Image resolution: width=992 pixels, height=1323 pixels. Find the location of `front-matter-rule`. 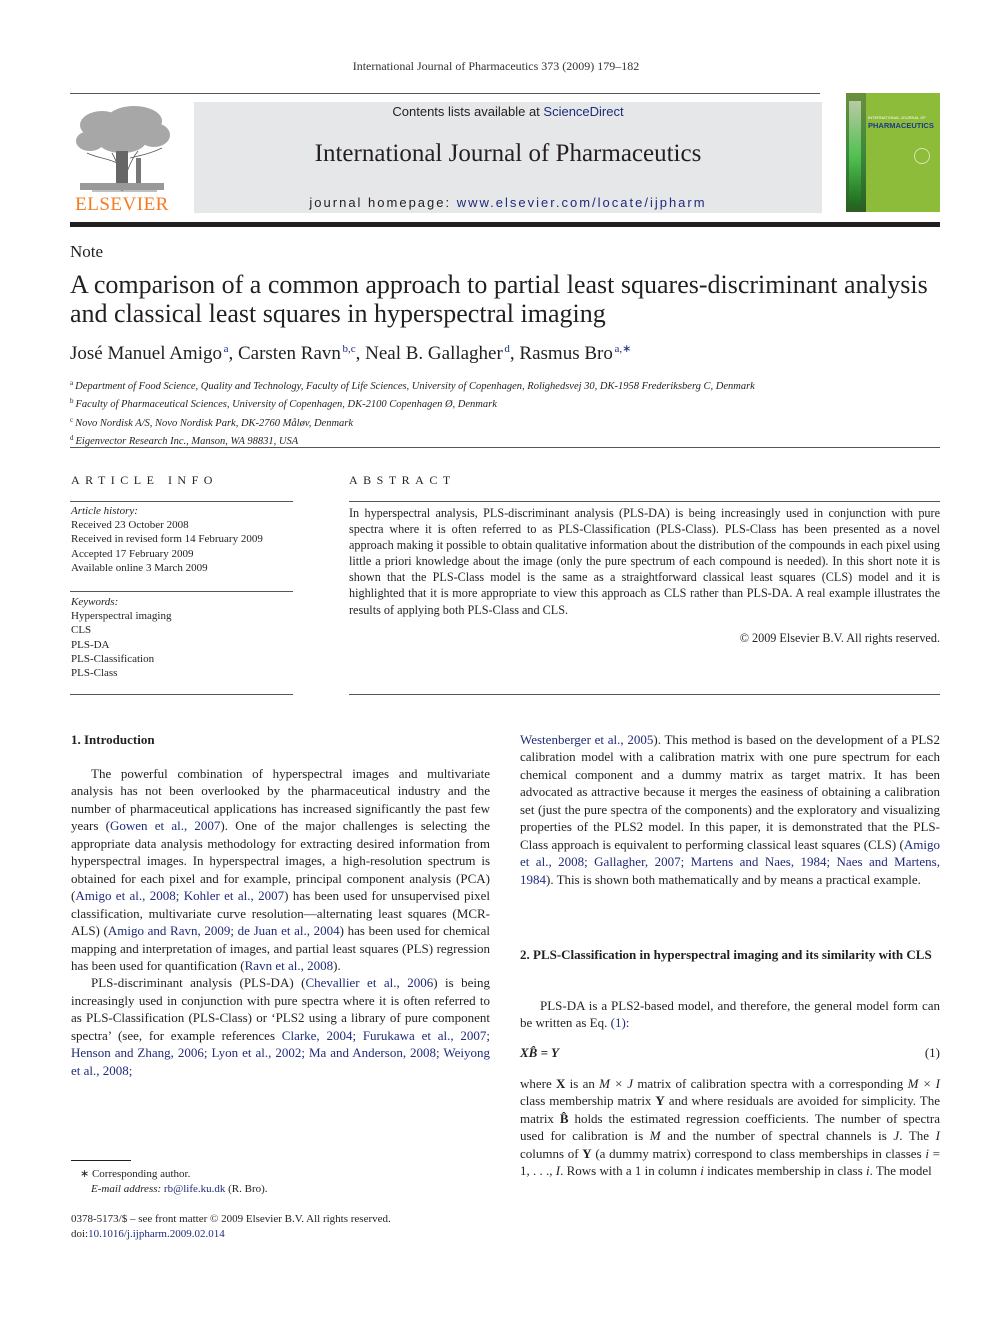

front-matter-rule is located at coordinates (505, 447).